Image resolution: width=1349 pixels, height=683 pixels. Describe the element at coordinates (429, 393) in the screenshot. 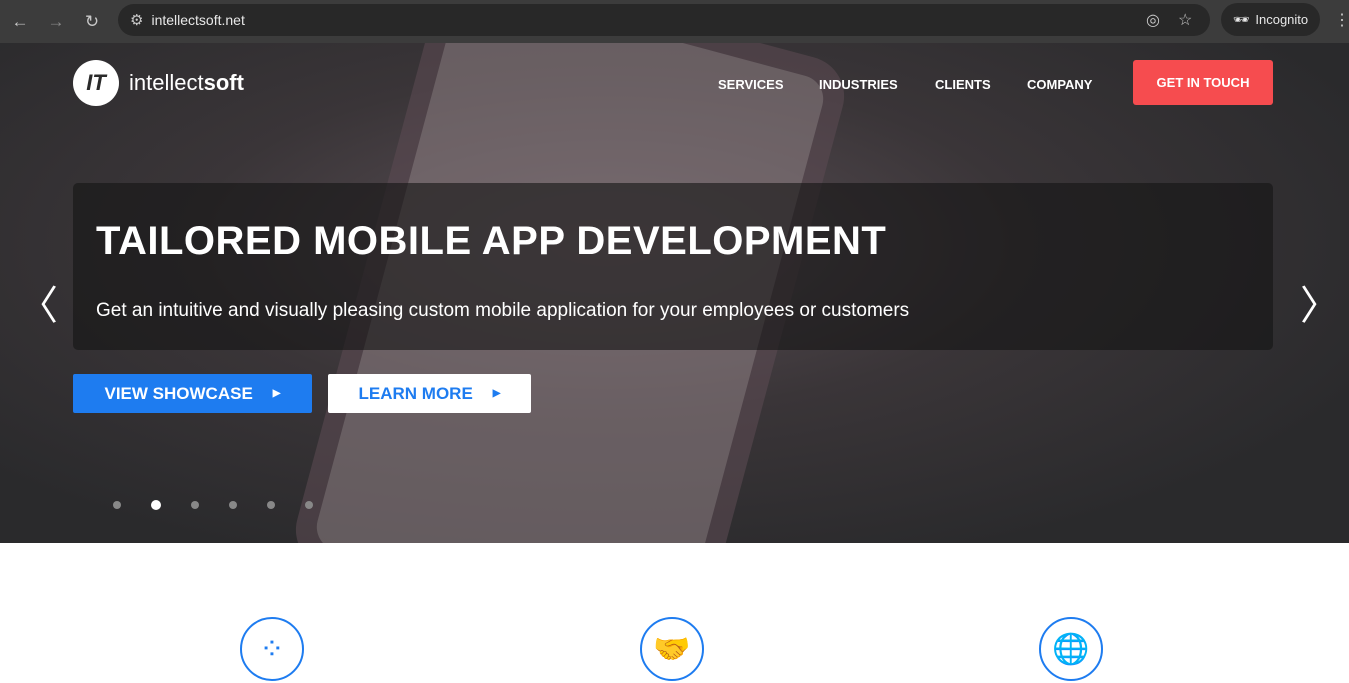

I see `learn-more-button: LEARN MORE ▶` at that location.